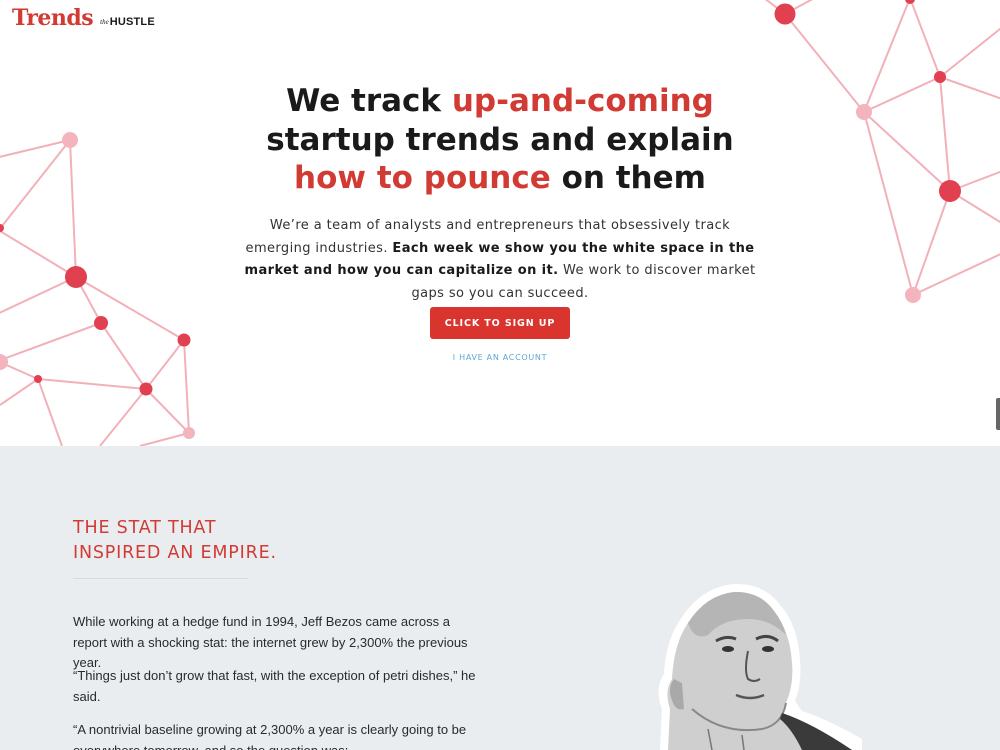 Image resolution: width=1000 pixels, height=750 pixels. I want to click on headline-highlight: how to pounce, so click(422, 178).